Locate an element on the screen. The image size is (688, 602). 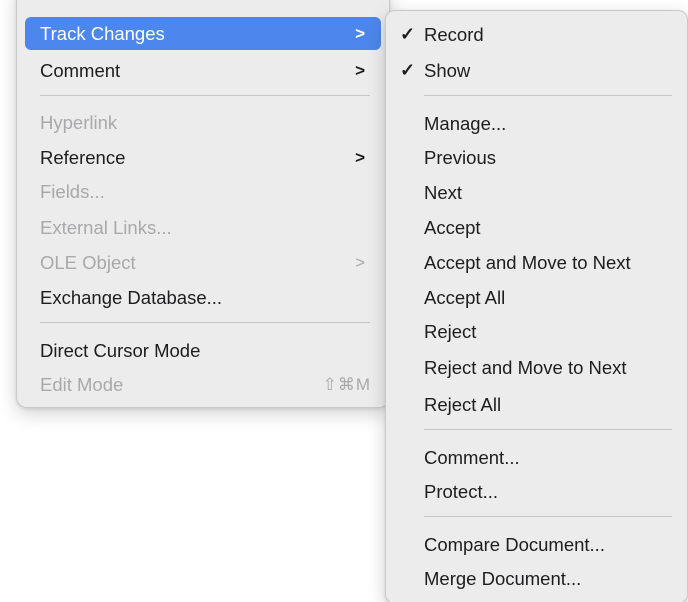
menu-item-label: OLE Object is located at coordinates (88, 262).